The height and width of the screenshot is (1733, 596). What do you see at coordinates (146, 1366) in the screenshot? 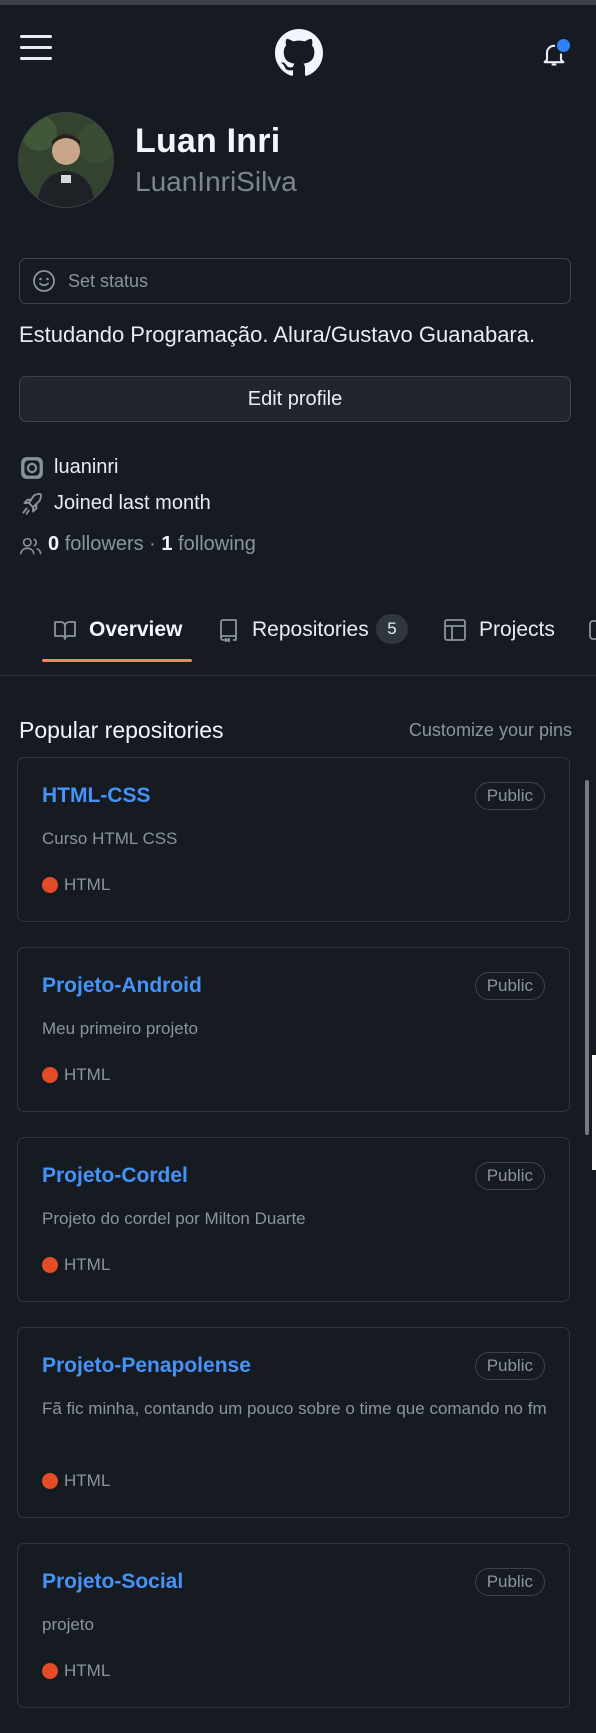
I see `repo-name-link: Projeto-Penapolense` at bounding box center [146, 1366].